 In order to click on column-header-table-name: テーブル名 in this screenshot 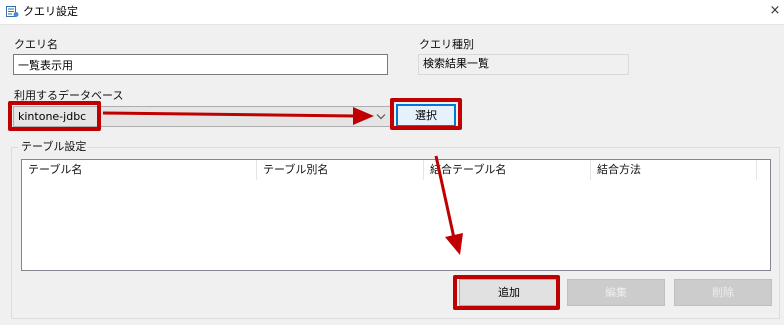, I will do `click(139, 170)`.